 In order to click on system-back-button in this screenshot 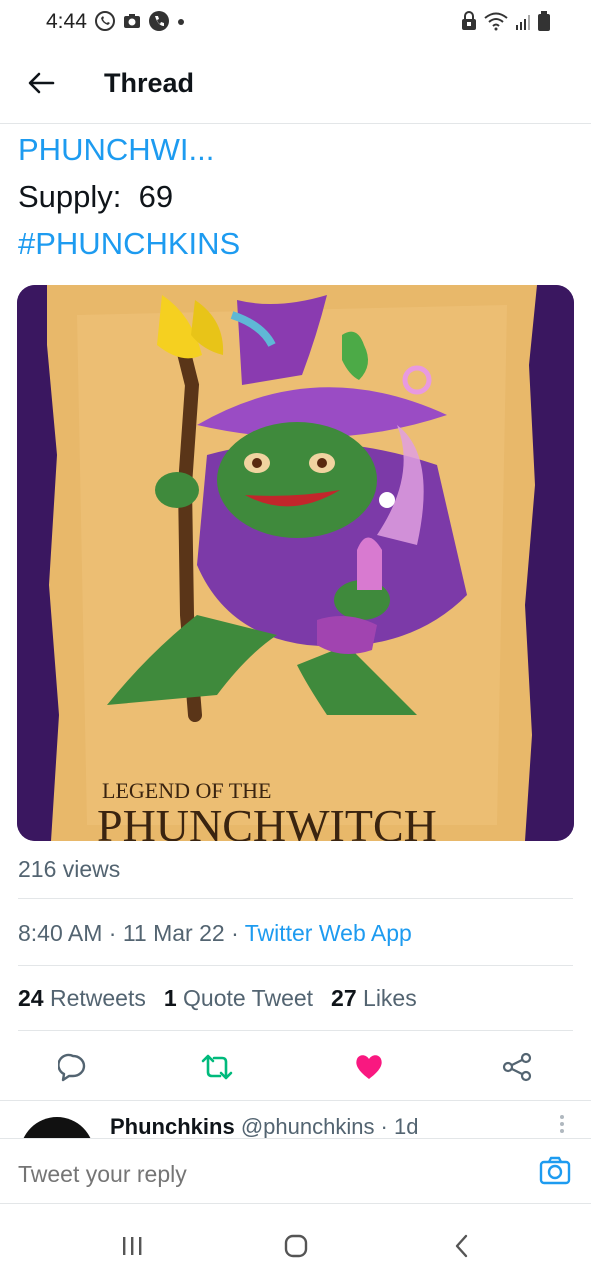, I will do `click(462, 1246)`.